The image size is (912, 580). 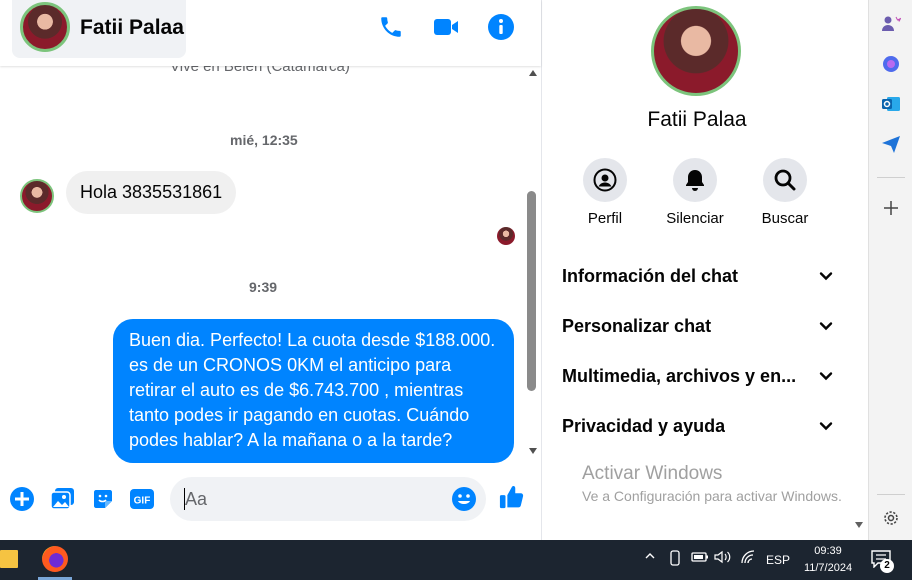 I want to click on wifi-icon, so click(x=748, y=558).